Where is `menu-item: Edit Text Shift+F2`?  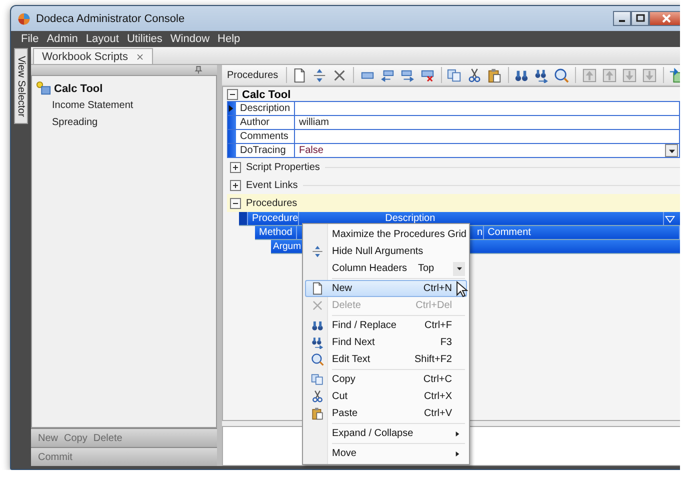
menu-item: Edit Text Shift+F2 is located at coordinates (386, 359).